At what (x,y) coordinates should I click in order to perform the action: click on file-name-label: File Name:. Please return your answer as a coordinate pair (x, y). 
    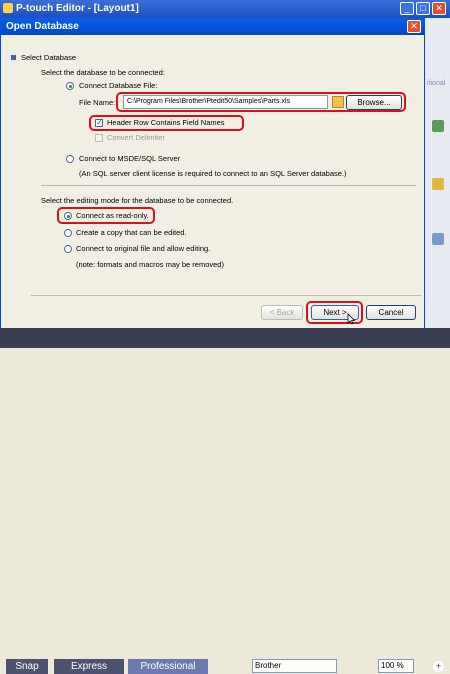
    Looking at the image, I should click on (97, 102).